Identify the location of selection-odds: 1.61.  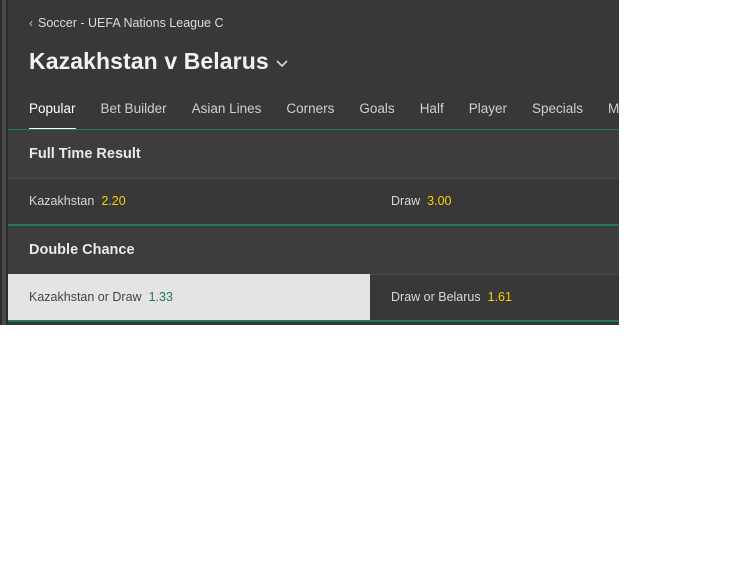
(499, 297).